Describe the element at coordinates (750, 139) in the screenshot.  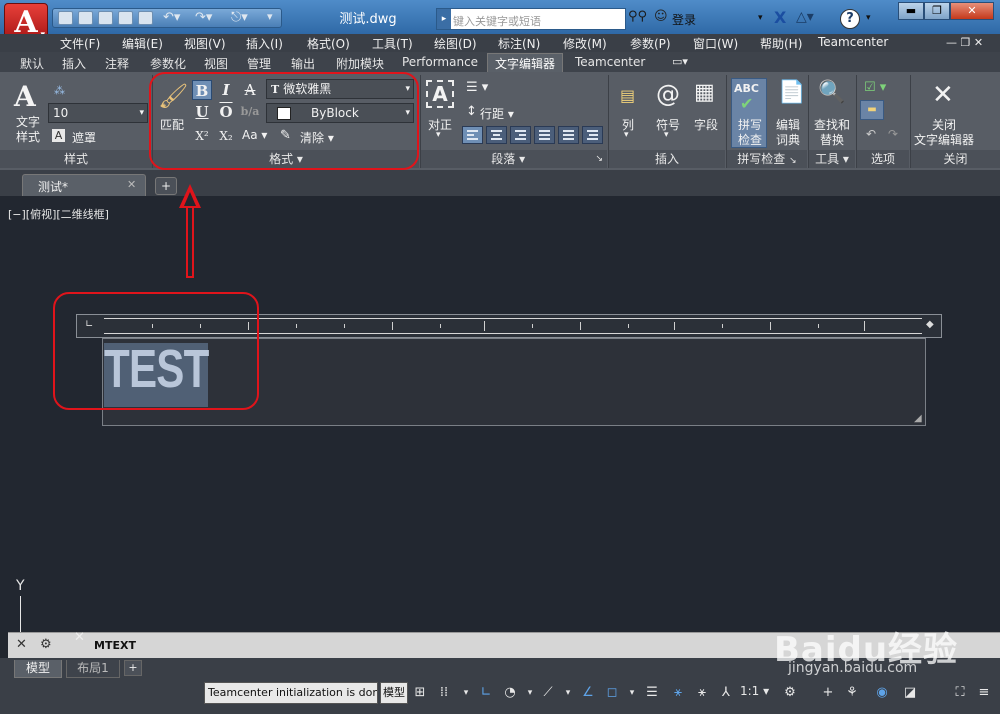
I see `spell-label-2: 检查` at that location.